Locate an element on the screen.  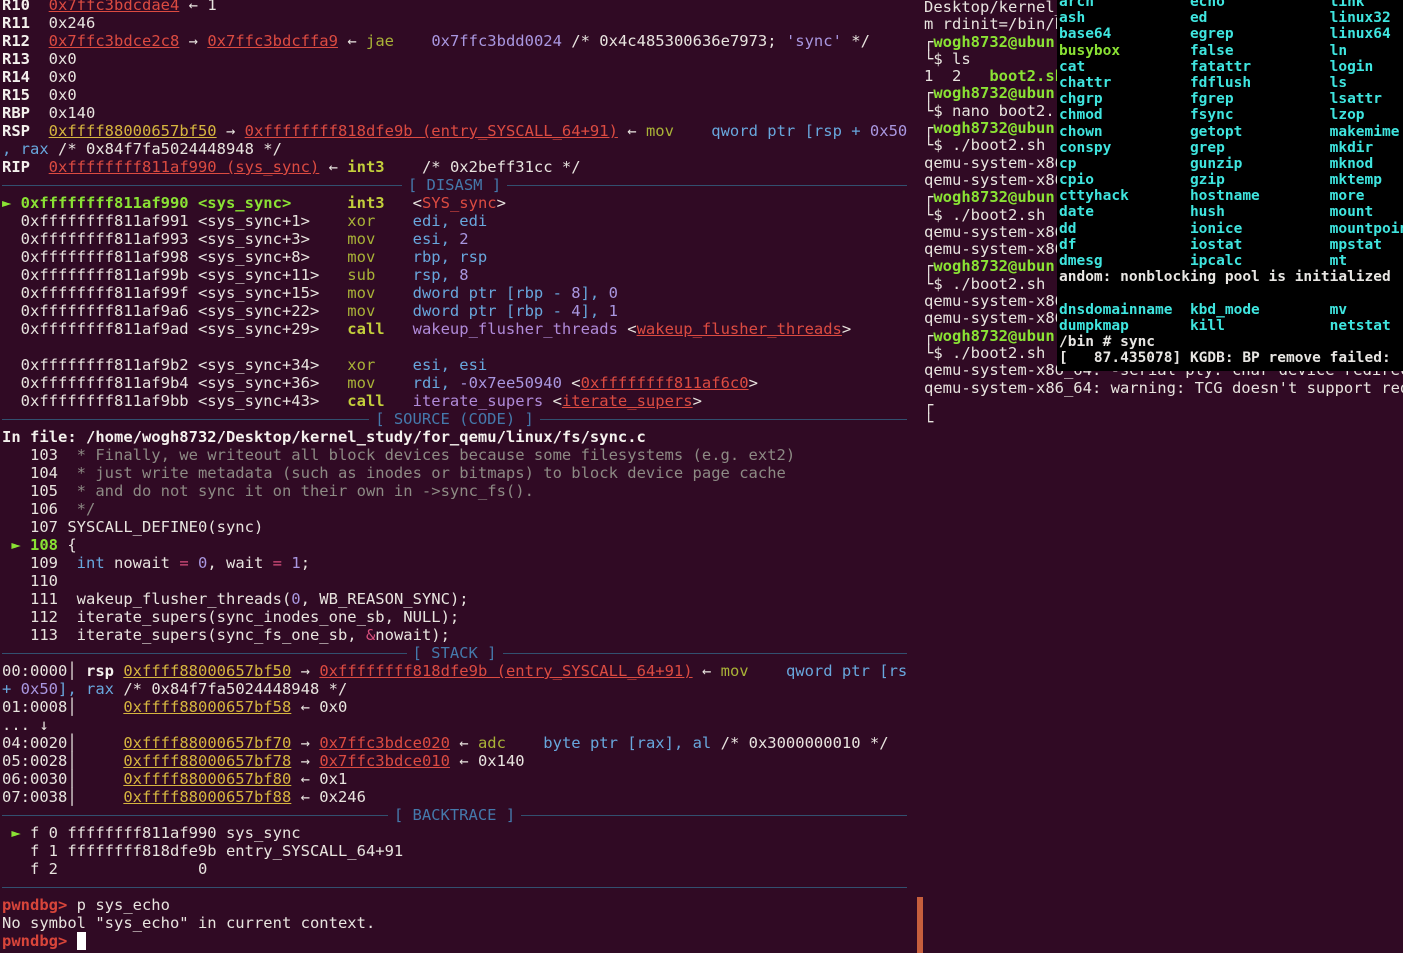
text-segment: chgrp fgrep lsattr is located at coordinates (1221, 99).